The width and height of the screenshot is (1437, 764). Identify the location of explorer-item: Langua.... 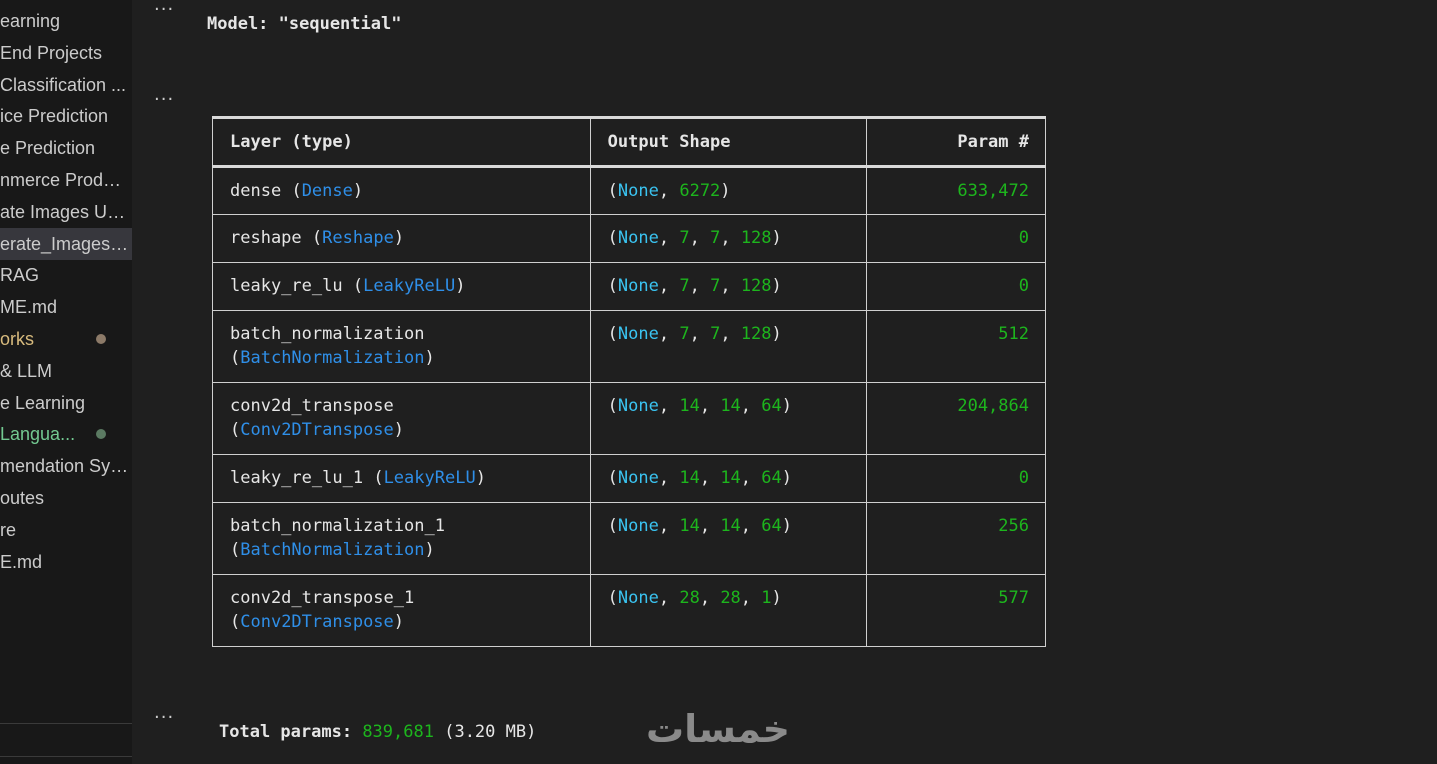
(66, 434).